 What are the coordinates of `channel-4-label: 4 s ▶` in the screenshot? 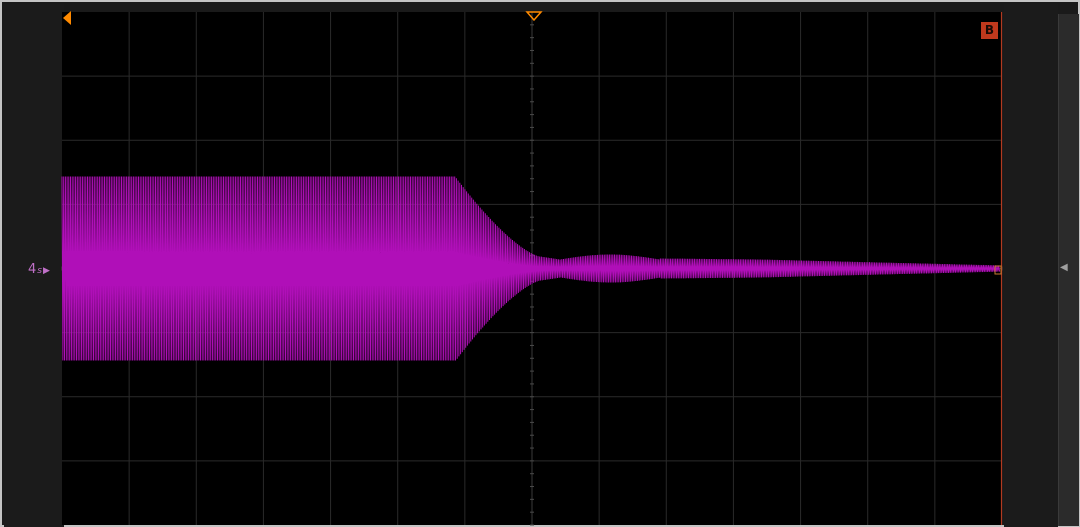 It's located at (39, 270).